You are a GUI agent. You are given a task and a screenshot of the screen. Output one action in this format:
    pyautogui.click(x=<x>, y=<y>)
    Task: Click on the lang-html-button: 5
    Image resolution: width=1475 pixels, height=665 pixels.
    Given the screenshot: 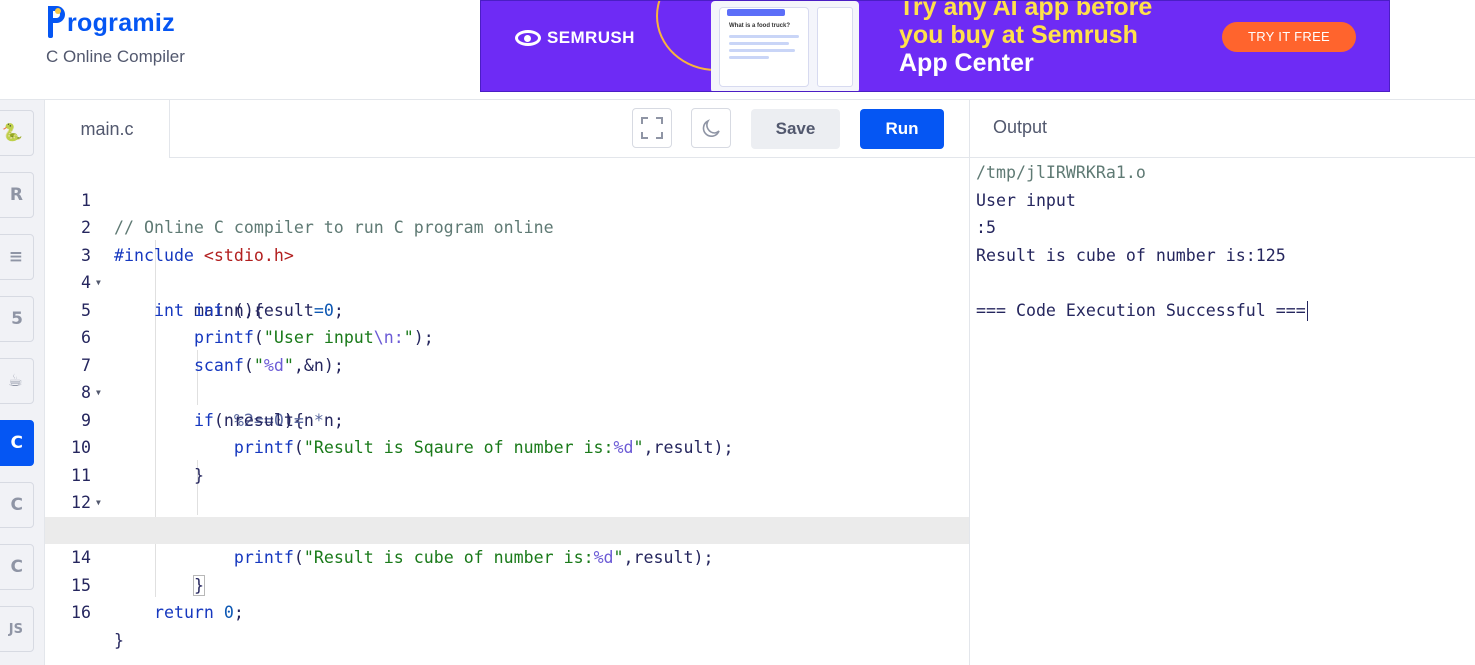 What is the action you would take?
    pyautogui.click(x=17, y=319)
    